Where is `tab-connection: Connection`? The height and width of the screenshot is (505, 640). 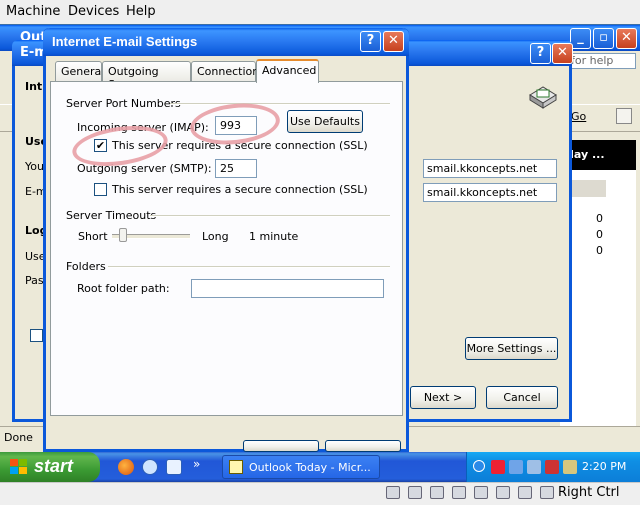
tab-connection: Connection is located at coordinates (225, 71).